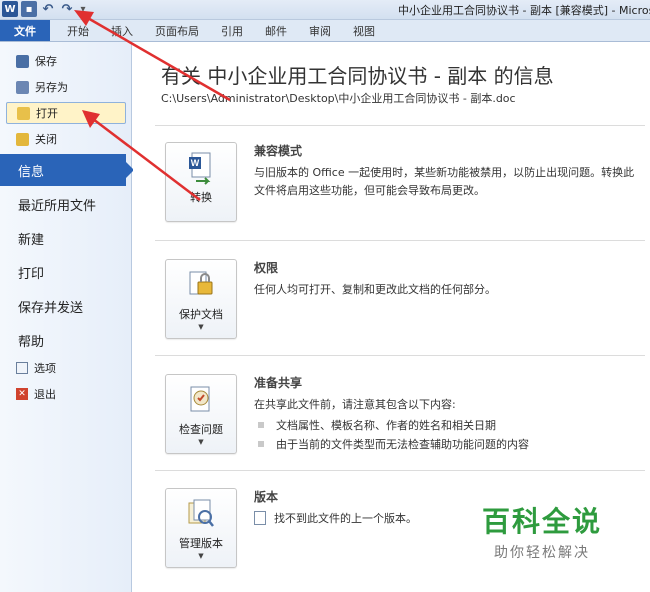 Image resolution: width=650 pixels, height=592 pixels. What do you see at coordinates (67, 9) in the screenshot?
I see `redo-icon: ↷` at bounding box center [67, 9].